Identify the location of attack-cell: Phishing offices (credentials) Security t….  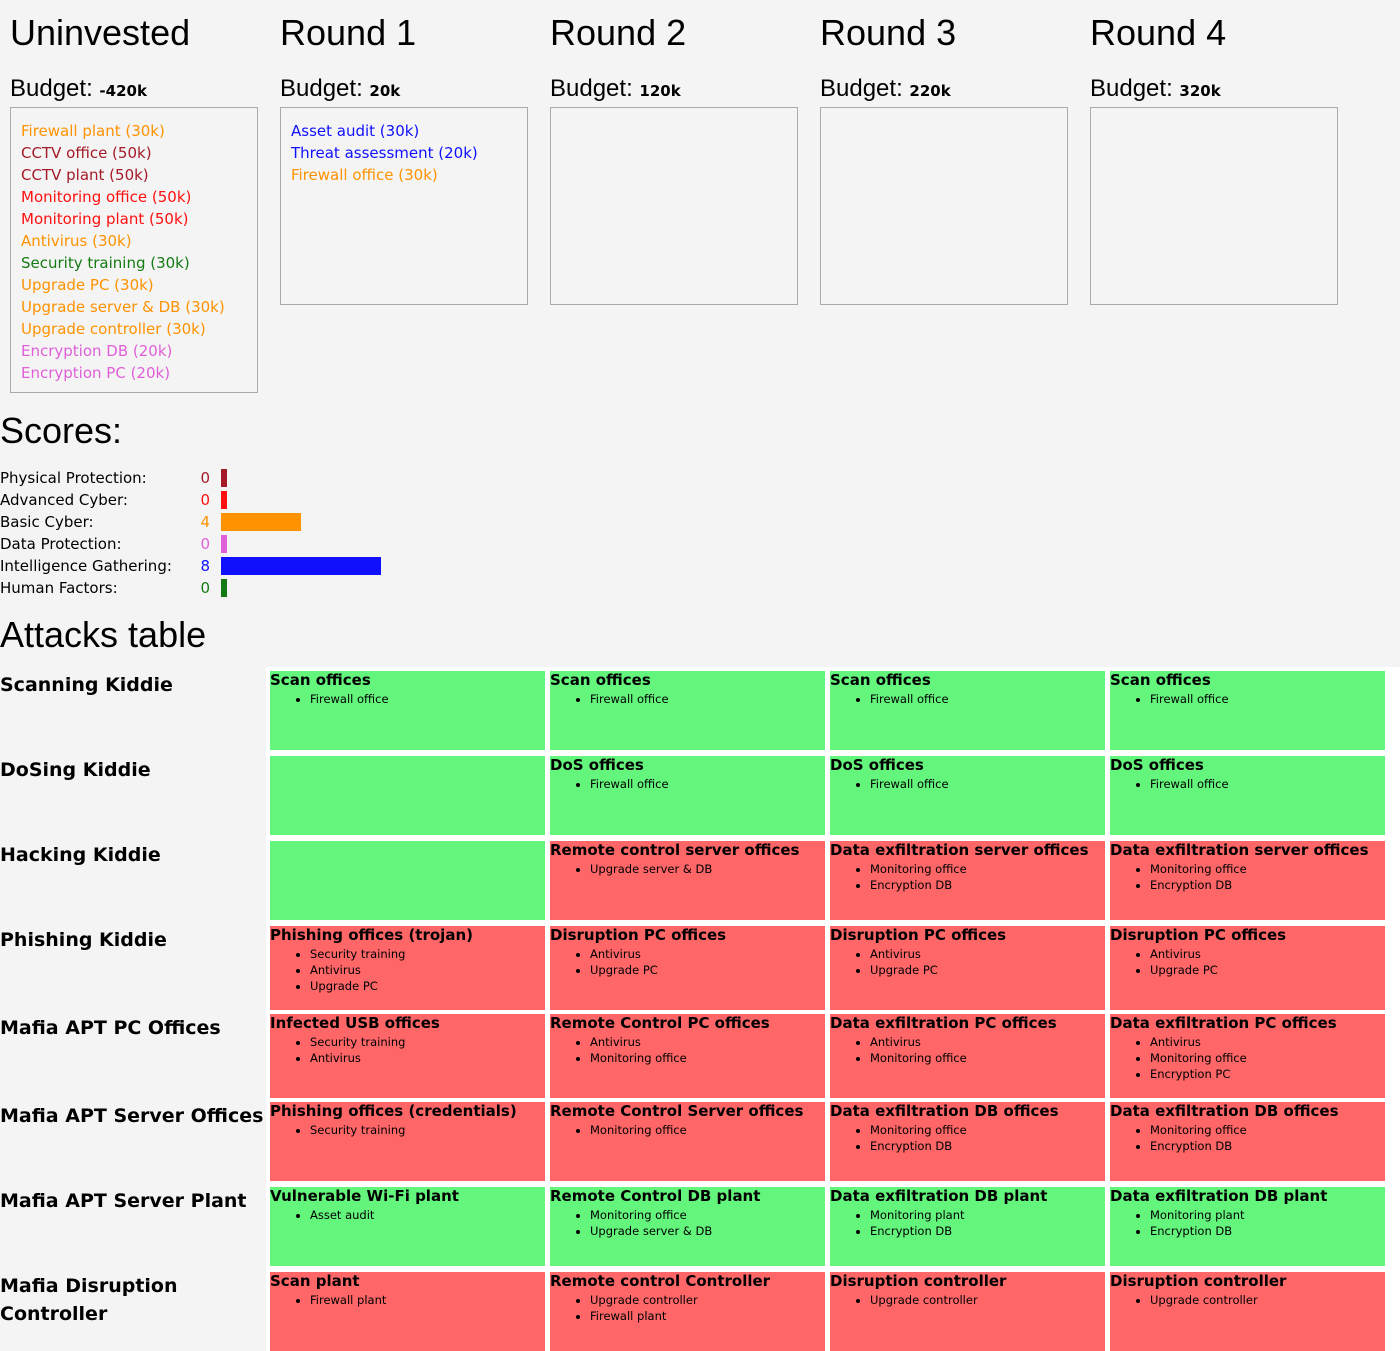
(407, 1141).